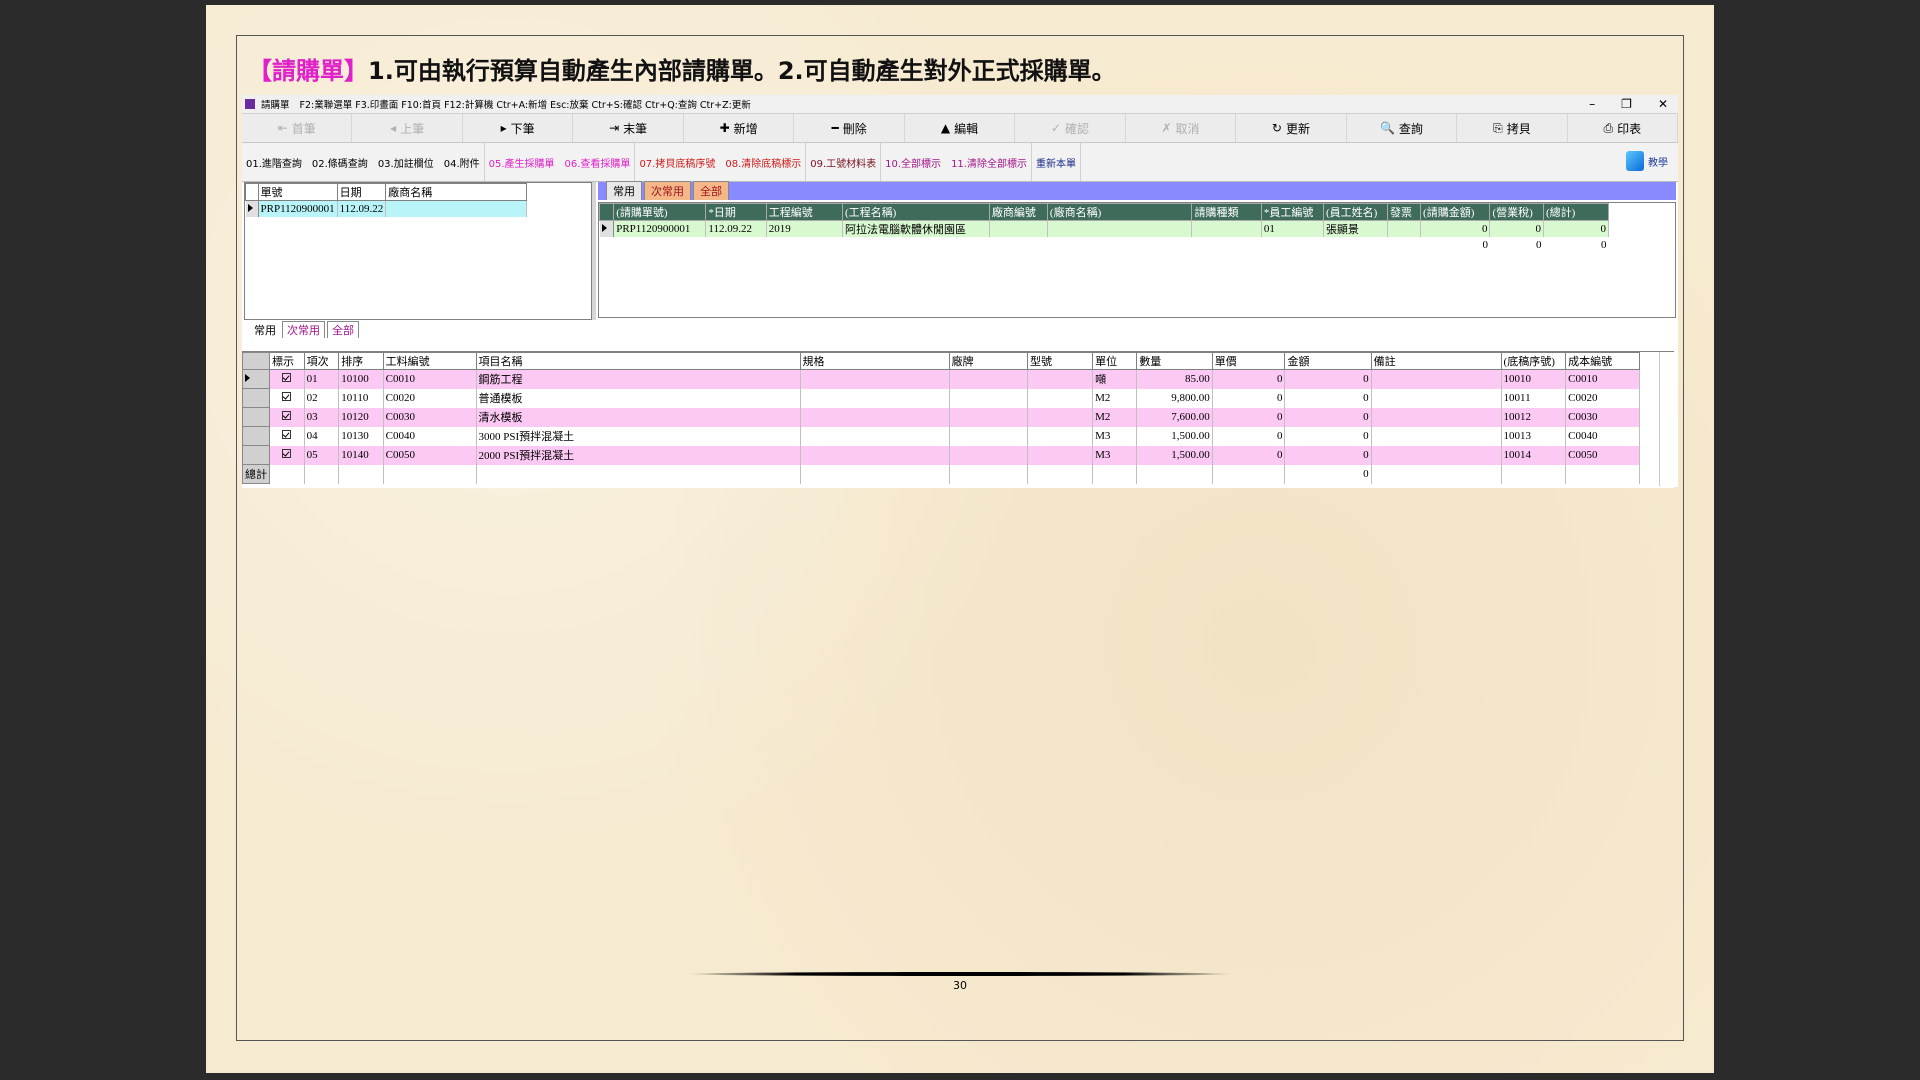 The image size is (1920, 1080). What do you see at coordinates (274, 162) in the screenshot?
I see `function-button: 01.進階查詢` at bounding box center [274, 162].